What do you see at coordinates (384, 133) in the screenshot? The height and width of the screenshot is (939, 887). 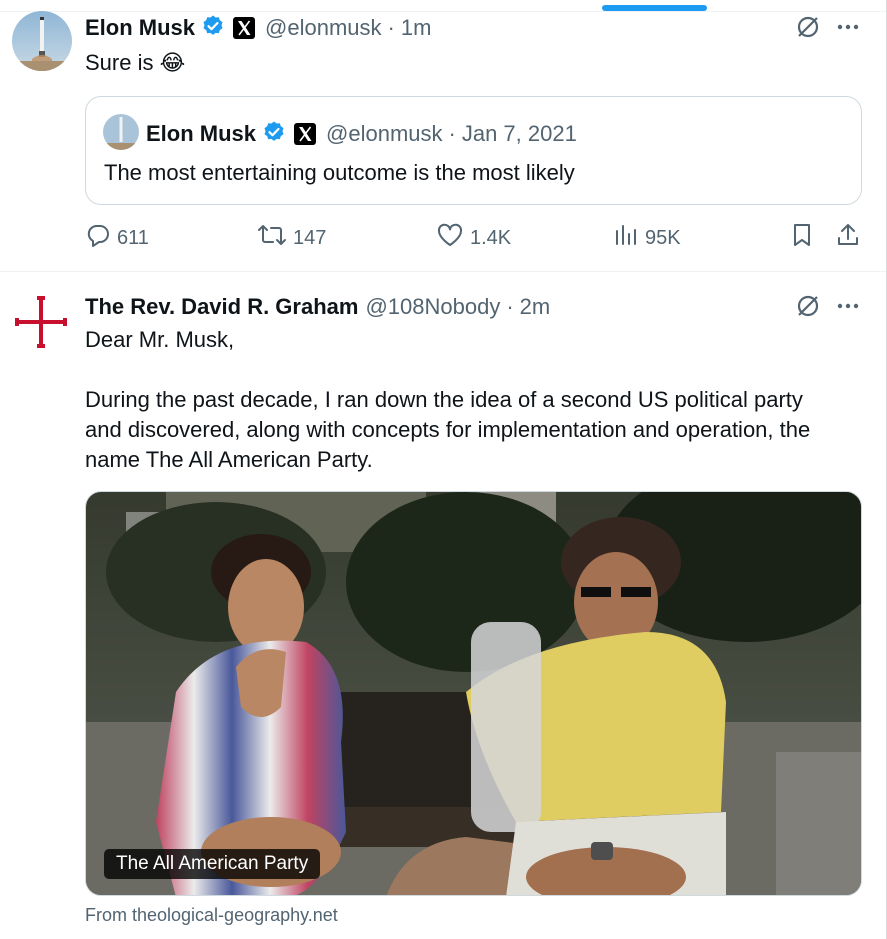 I see `quote-author-handle: @elonmusk` at bounding box center [384, 133].